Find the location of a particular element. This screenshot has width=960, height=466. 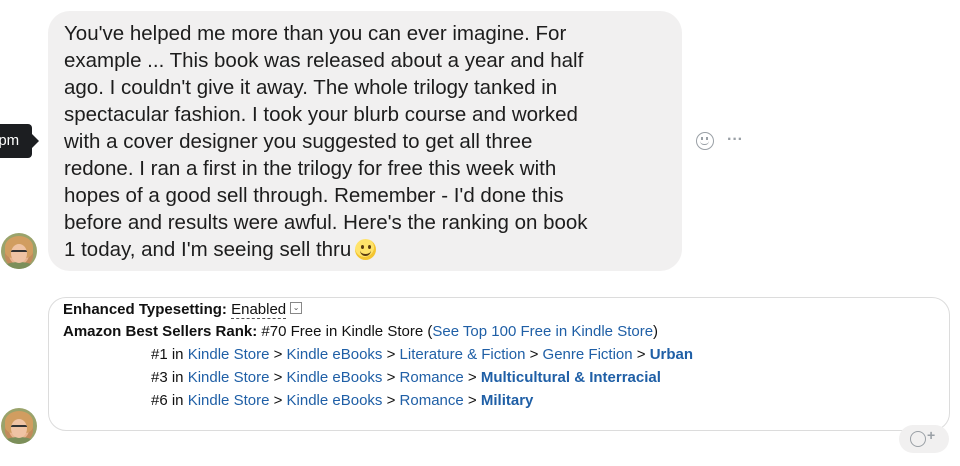

category-leaf-link: Military is located at coordinates (507, 400).